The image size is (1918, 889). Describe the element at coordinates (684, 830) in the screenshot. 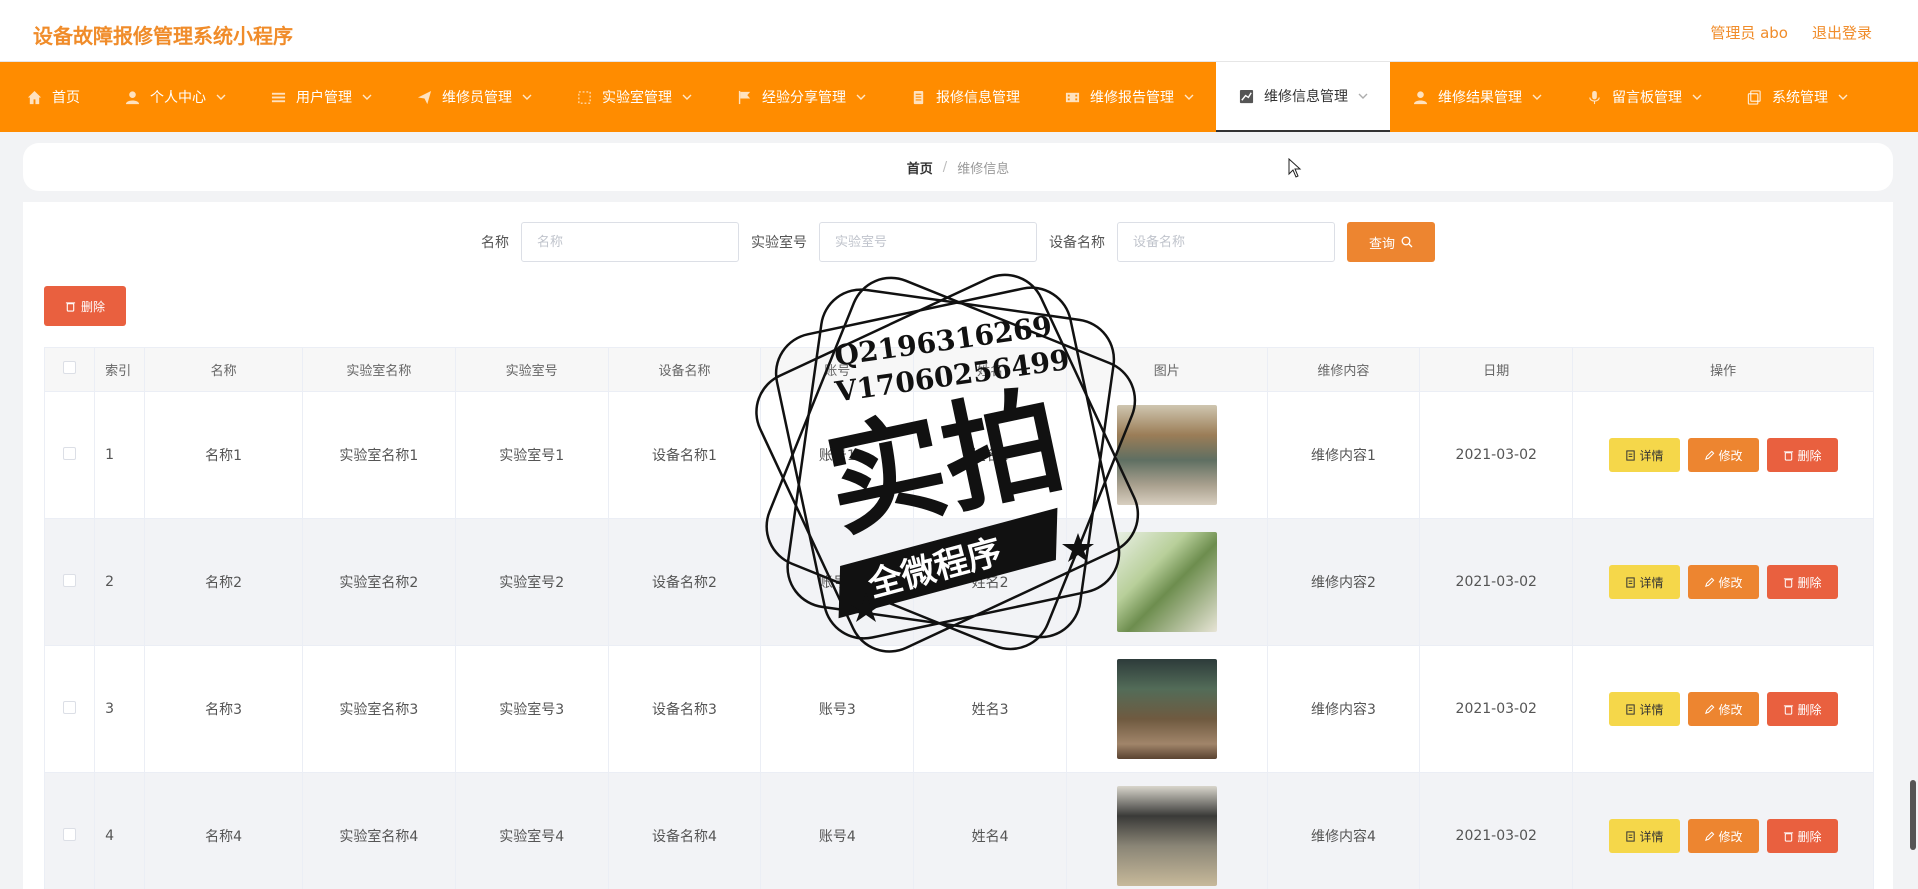

I see `cell-device: 设备名称4` at that location.